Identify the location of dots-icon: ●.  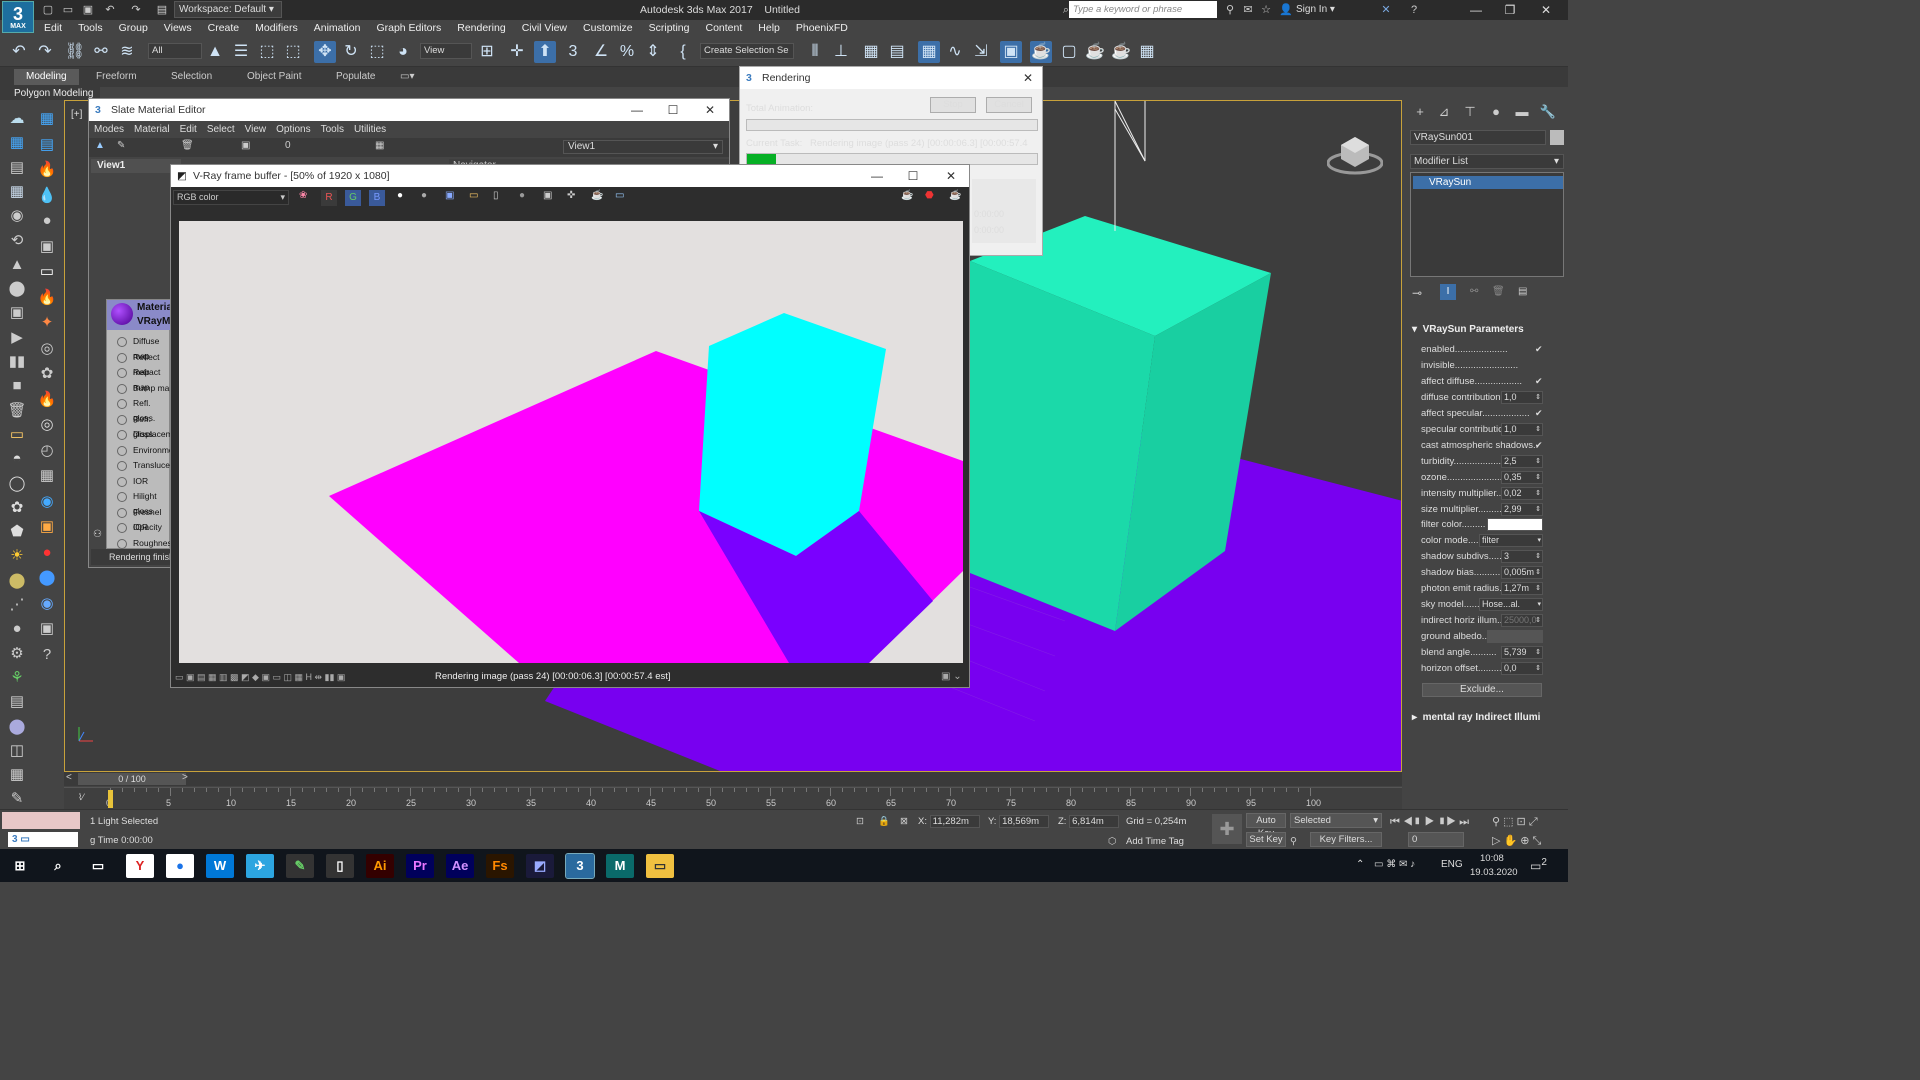
(17, 629).